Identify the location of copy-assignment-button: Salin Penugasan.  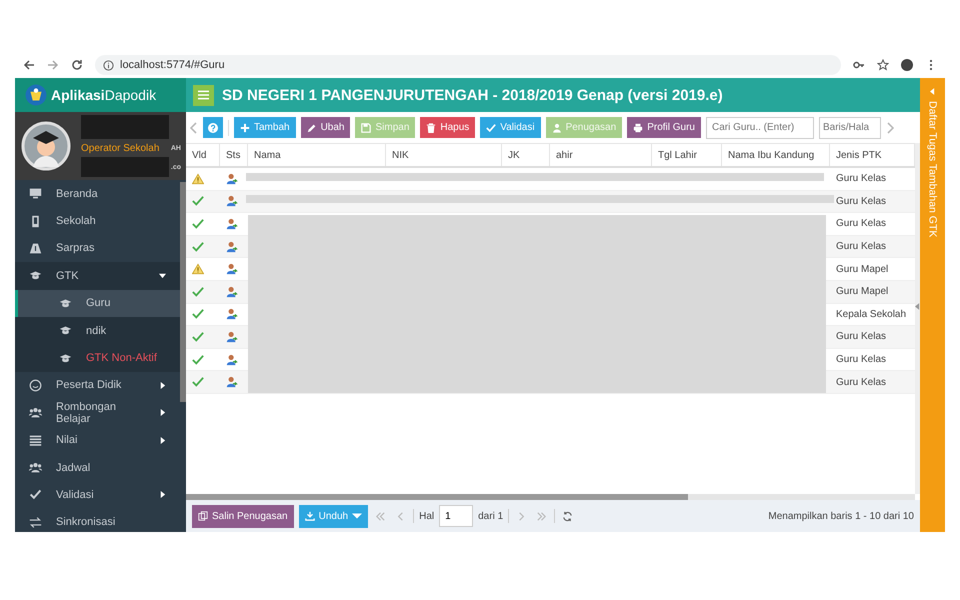
(243, 516).